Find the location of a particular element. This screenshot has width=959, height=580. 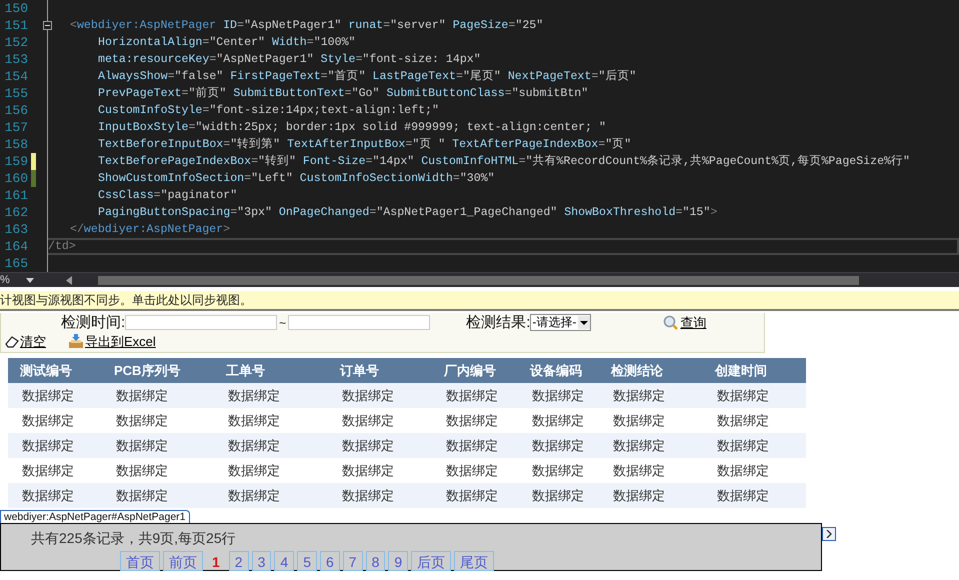

code-line: TextBeforePageIndexBox="转到" Font-Size="14px" CustomInfoHTML="共有%RecordCount%条记录,共%PageCount%页,每页%PageSize%行" is located at coordinates (504, 161).